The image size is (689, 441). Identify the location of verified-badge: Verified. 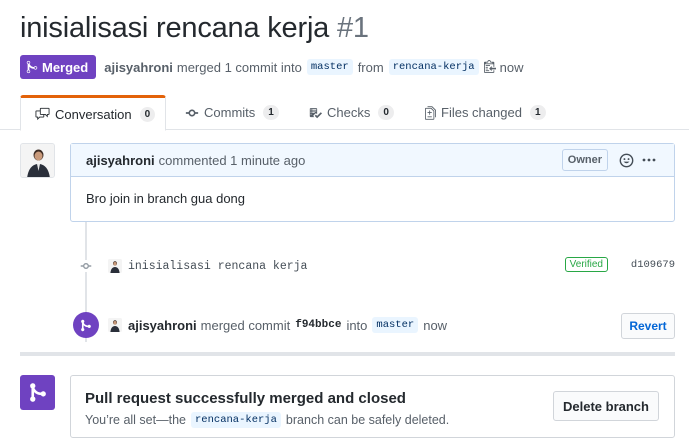
(586, 264).